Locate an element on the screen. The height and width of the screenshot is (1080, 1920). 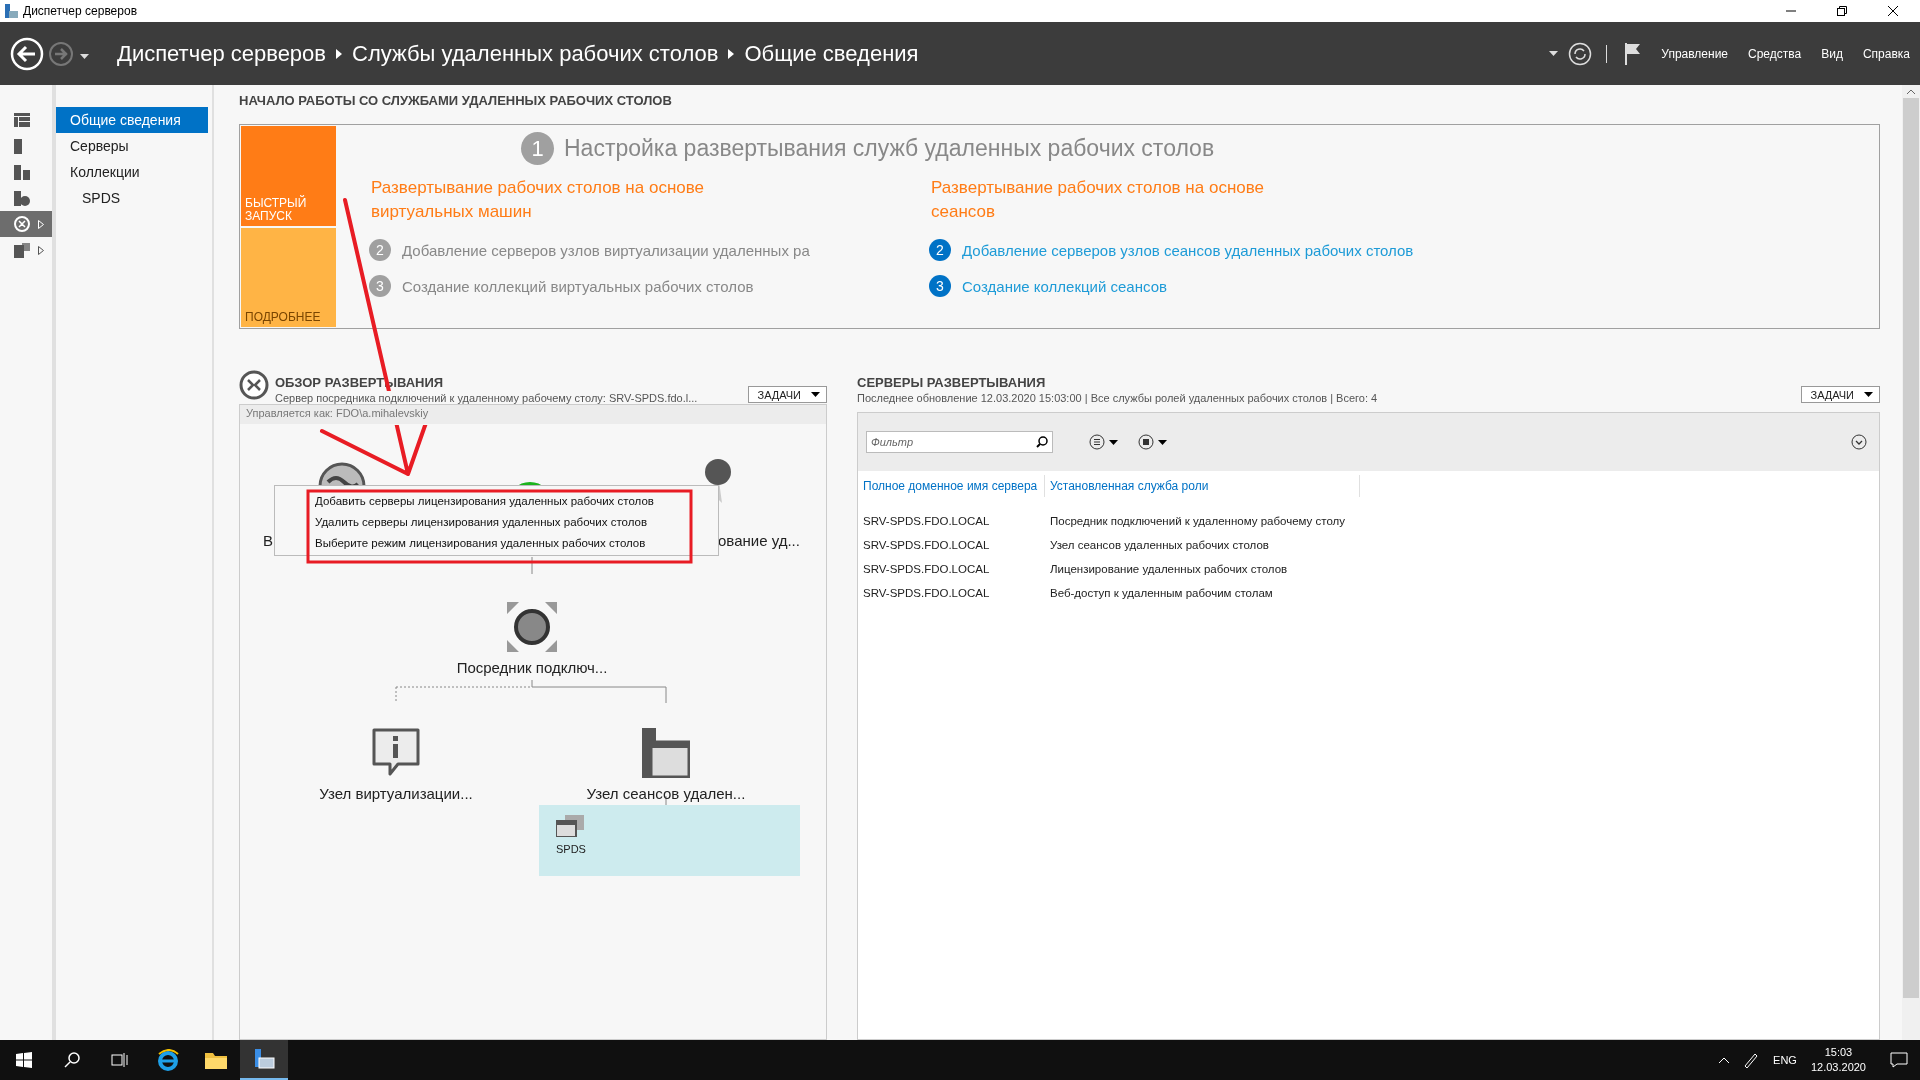
nav-item: Общие сведения is located at coordinates (132, 120).